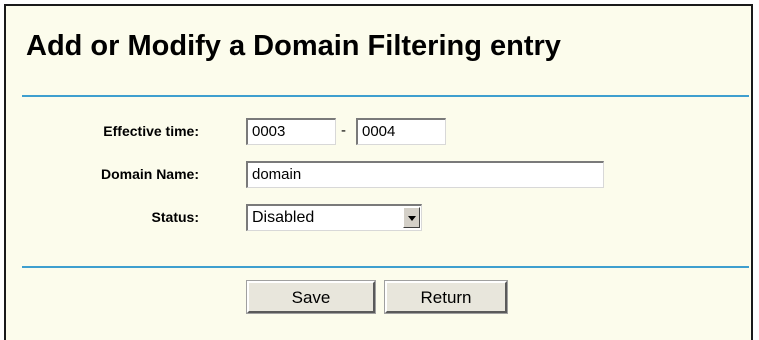  Describe the element at coordinates (401, 131) in the screenshot. I see `effective-time-end-input: 0004` at that location.